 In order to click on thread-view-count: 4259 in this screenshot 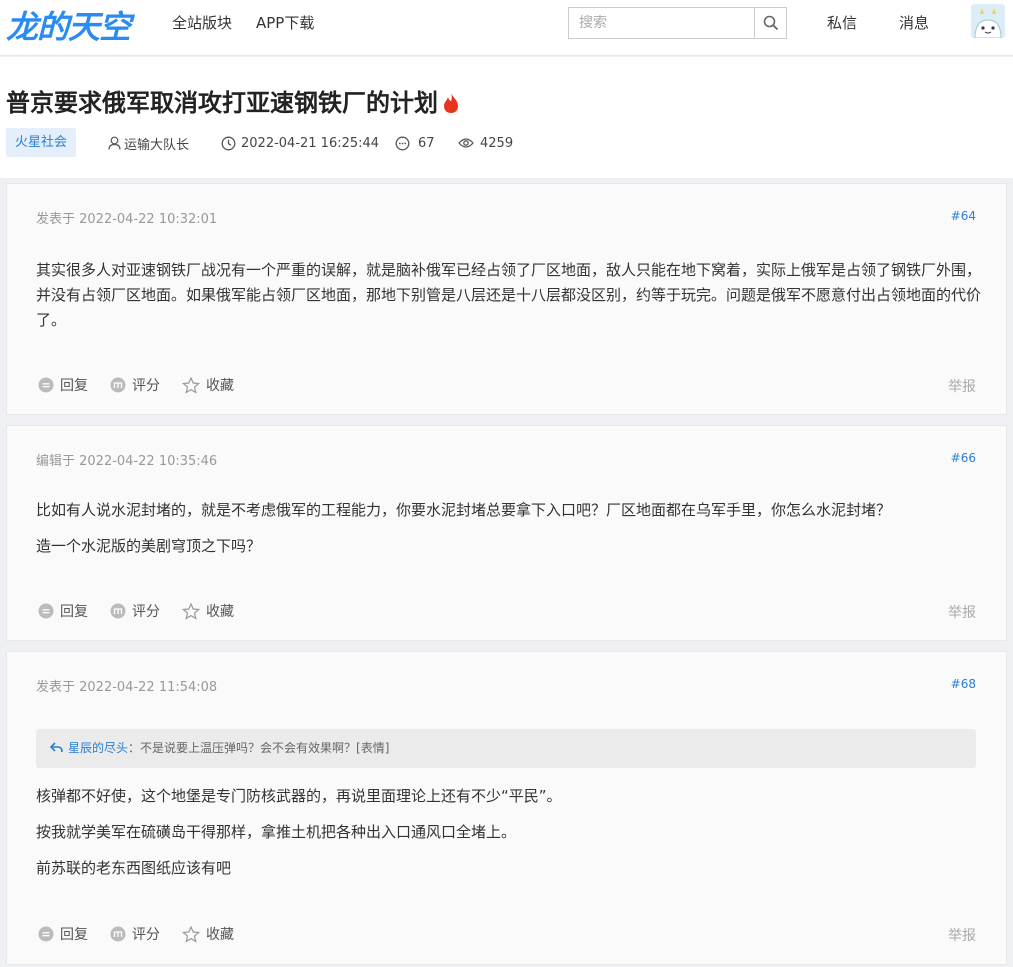, I will do `click(485, 143)`.